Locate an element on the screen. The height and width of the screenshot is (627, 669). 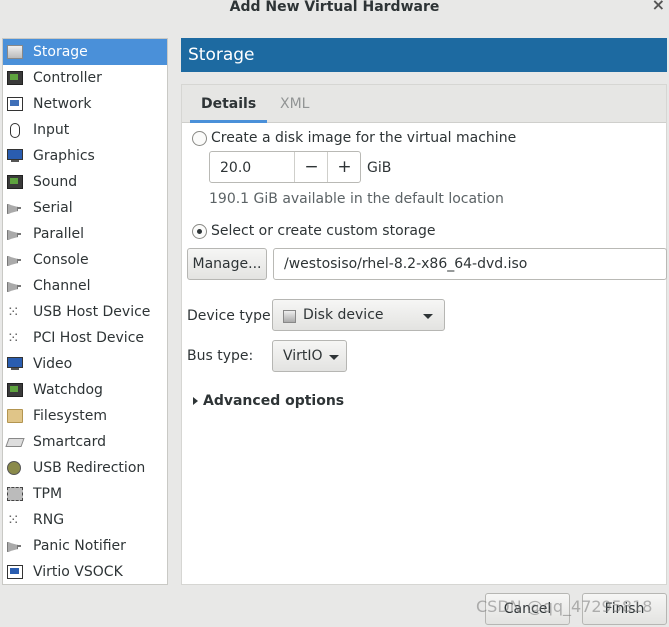
sidebar-item-label: Virtio VSOCK is located at coordinates (78, 572).